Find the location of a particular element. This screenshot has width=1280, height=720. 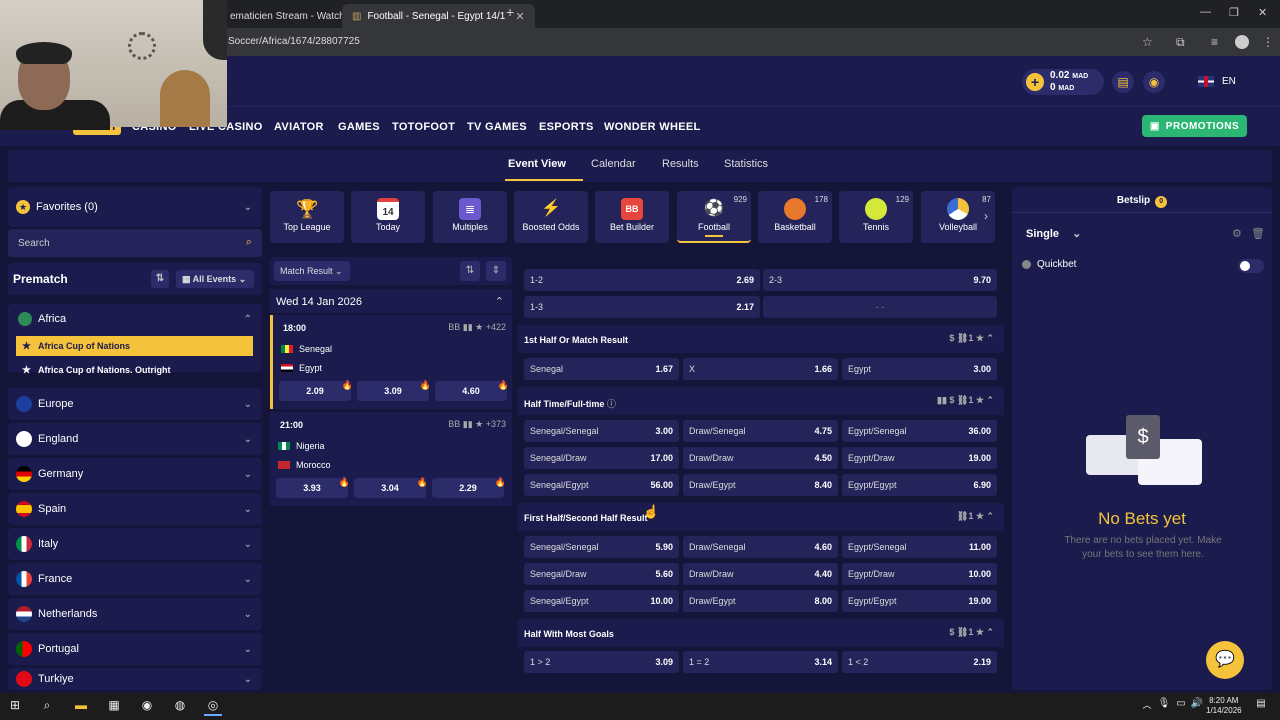

odd-cell: 1 > 2 3.09 is located at coordinates (601, 662).